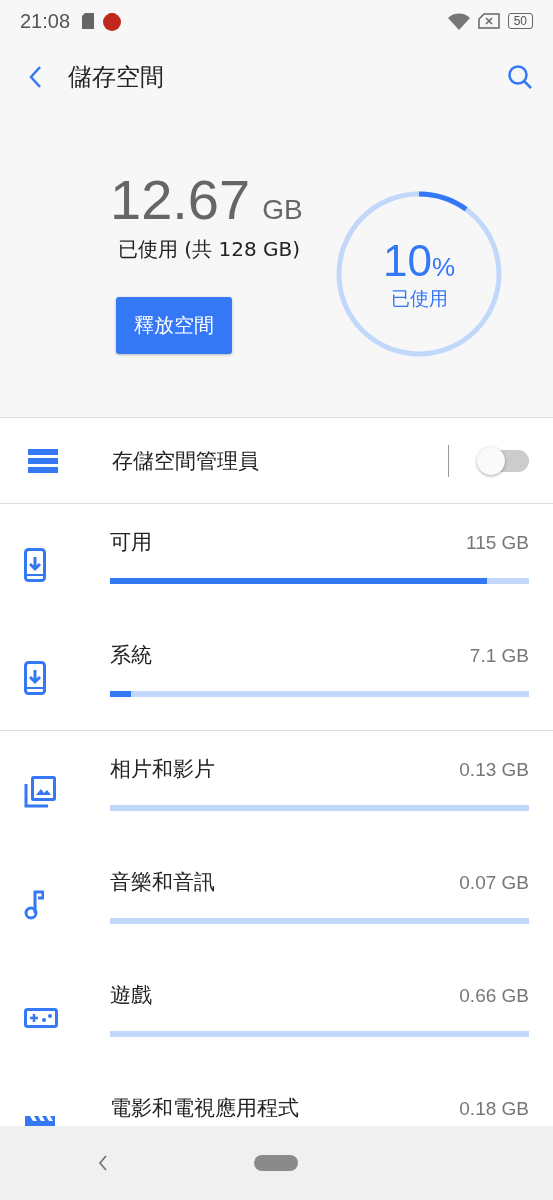 Image resolution: width=553 pixels, height=1200 pixels. Describe the element at coordinates (407, 260) in the screenshot. I see `usage-percent: 10` at that location.